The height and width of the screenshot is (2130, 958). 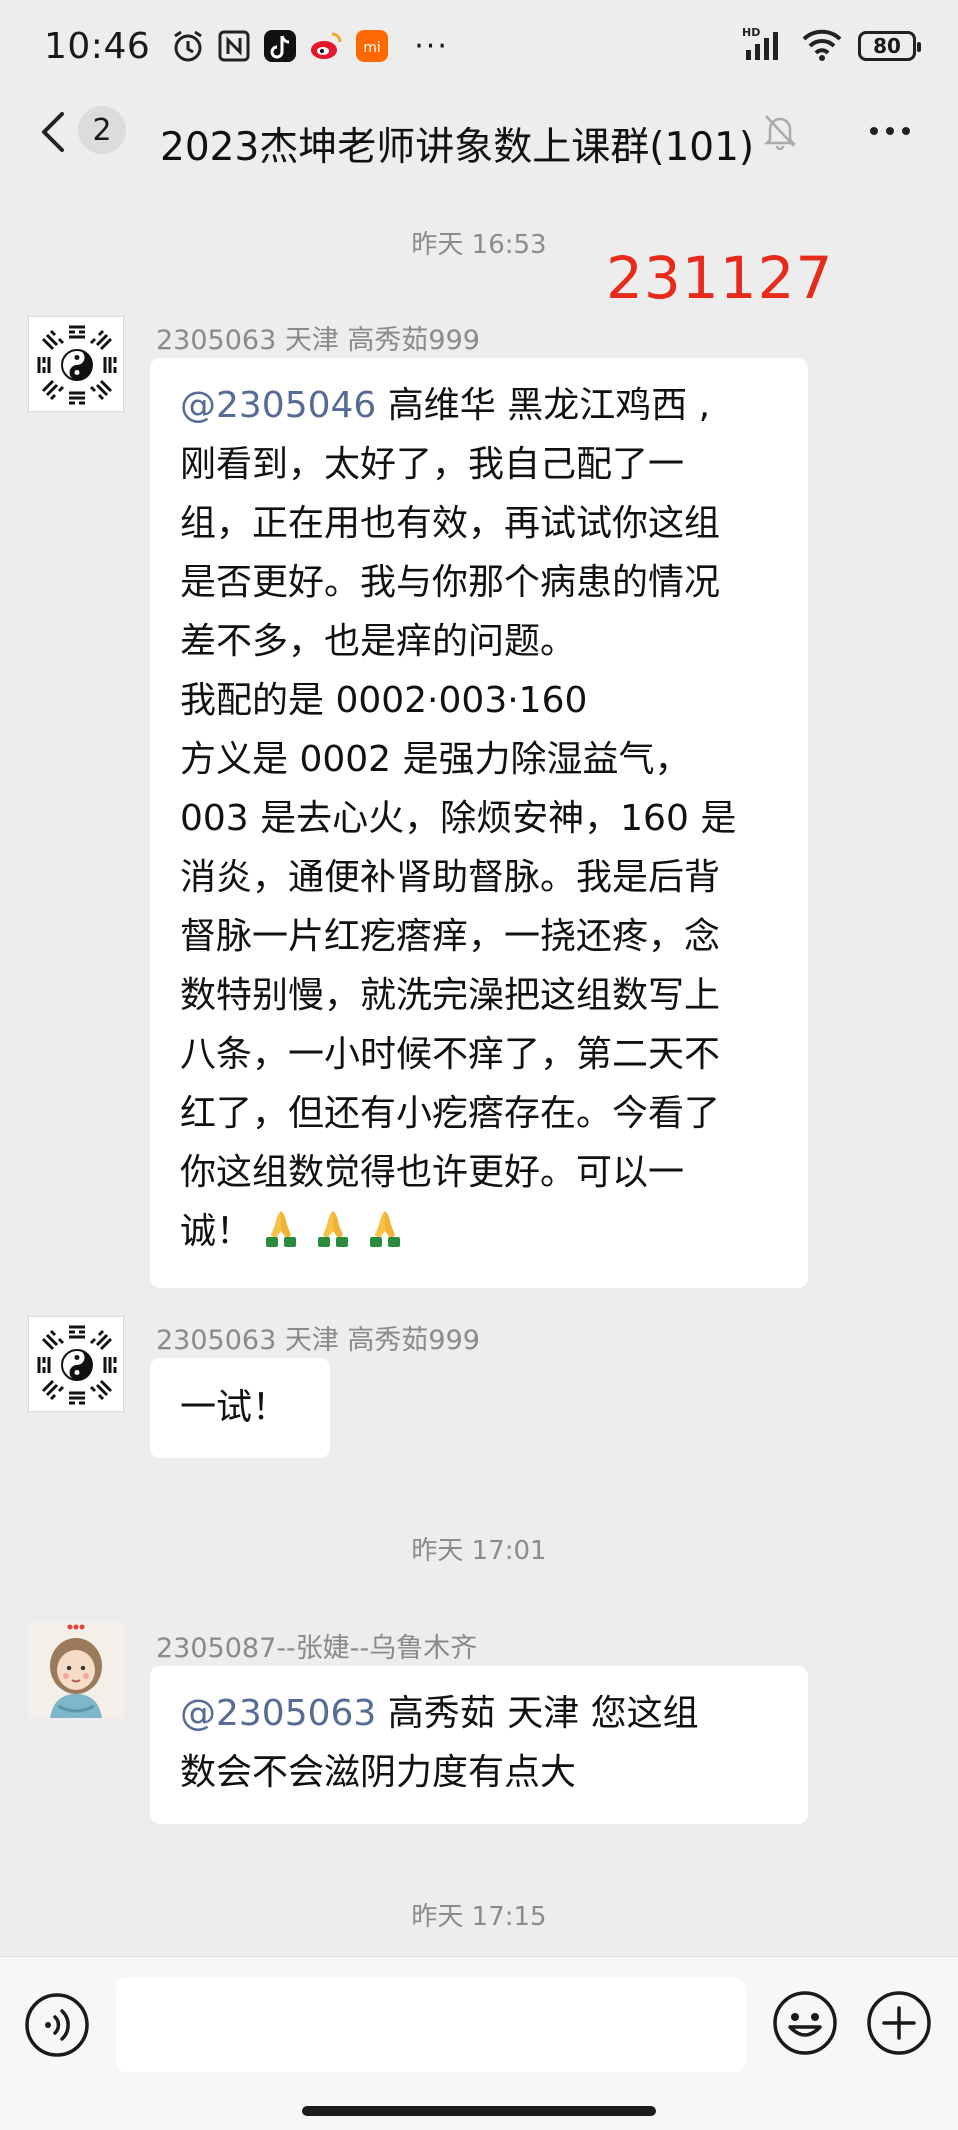 What do you see at coordinates (751, 32) in the screenshot?
I see `network-label: HD` at bounding box center [751, 32].